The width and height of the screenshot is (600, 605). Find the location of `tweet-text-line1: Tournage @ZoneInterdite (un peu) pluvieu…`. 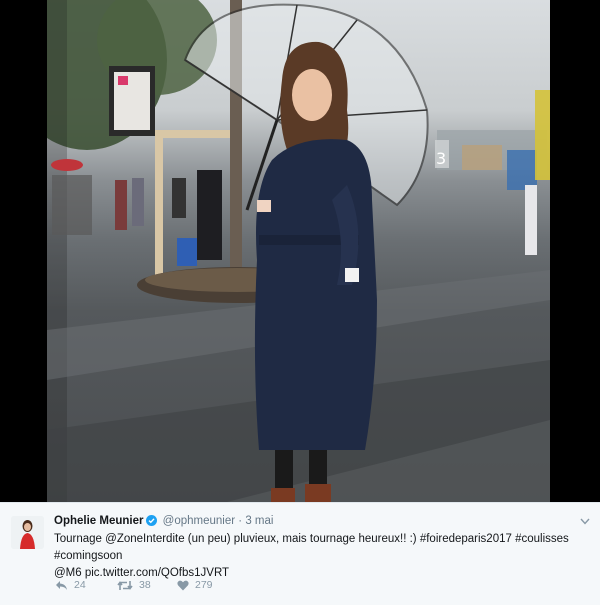

tweet-text-line1: Tournage @ZoneInterdite (un peu) pluvieu… is located at coordinates (311, 547).